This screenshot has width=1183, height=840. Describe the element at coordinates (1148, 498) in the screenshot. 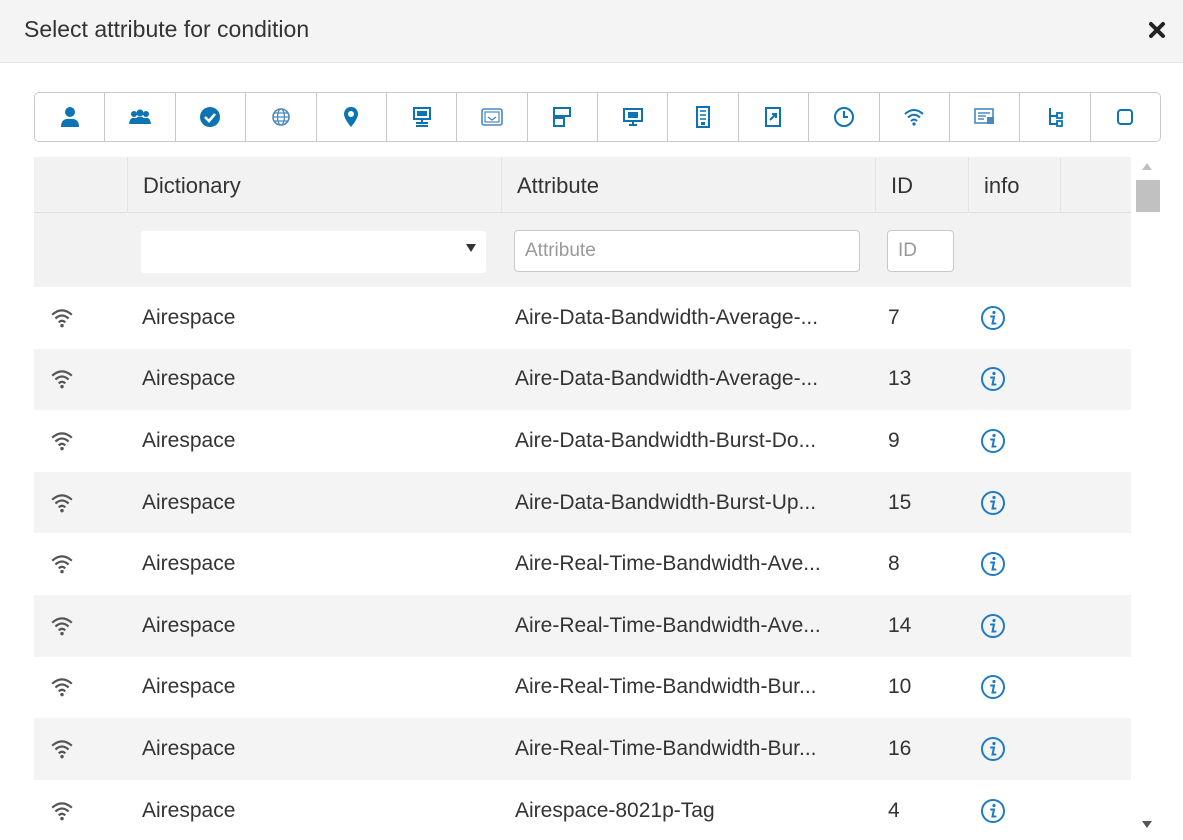

I see `table-scrollbar` at that location.